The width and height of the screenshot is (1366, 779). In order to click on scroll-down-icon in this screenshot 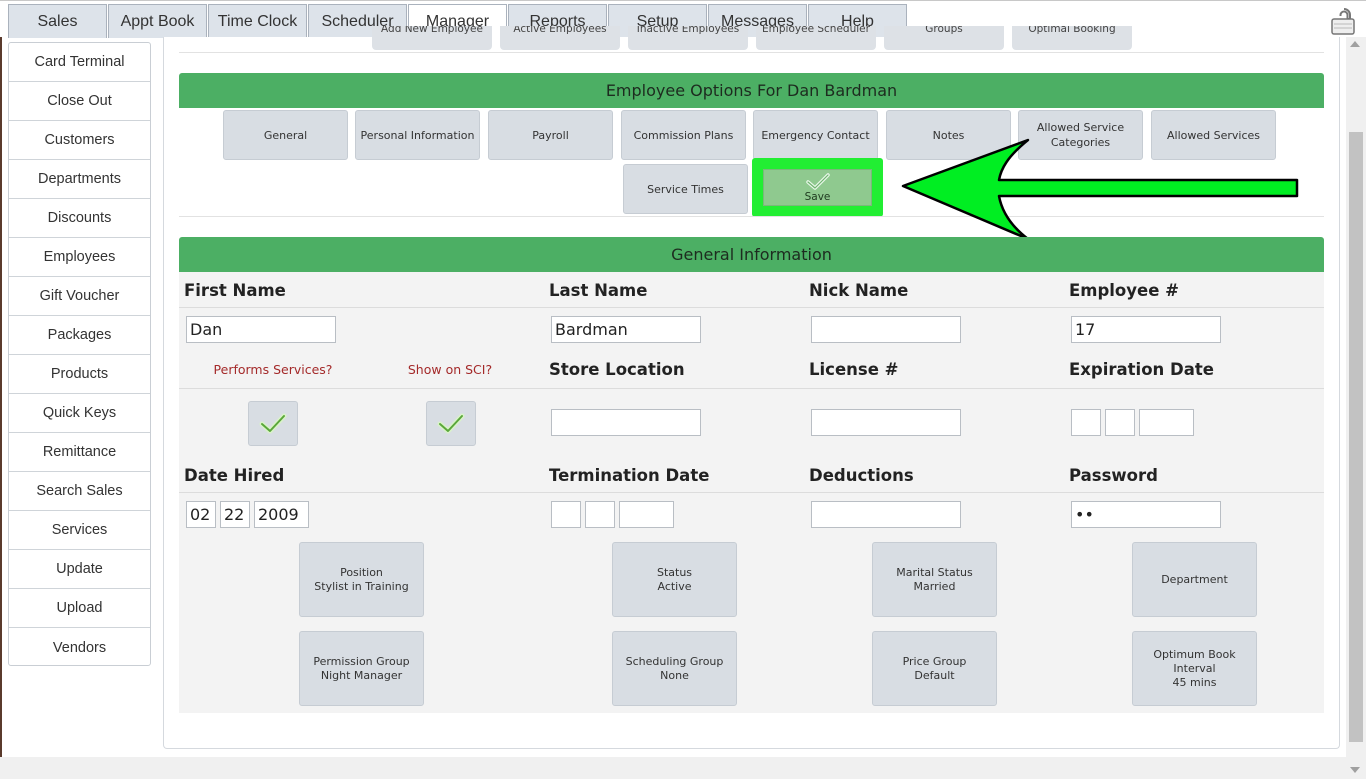, I will do `click(1355, 770)`.